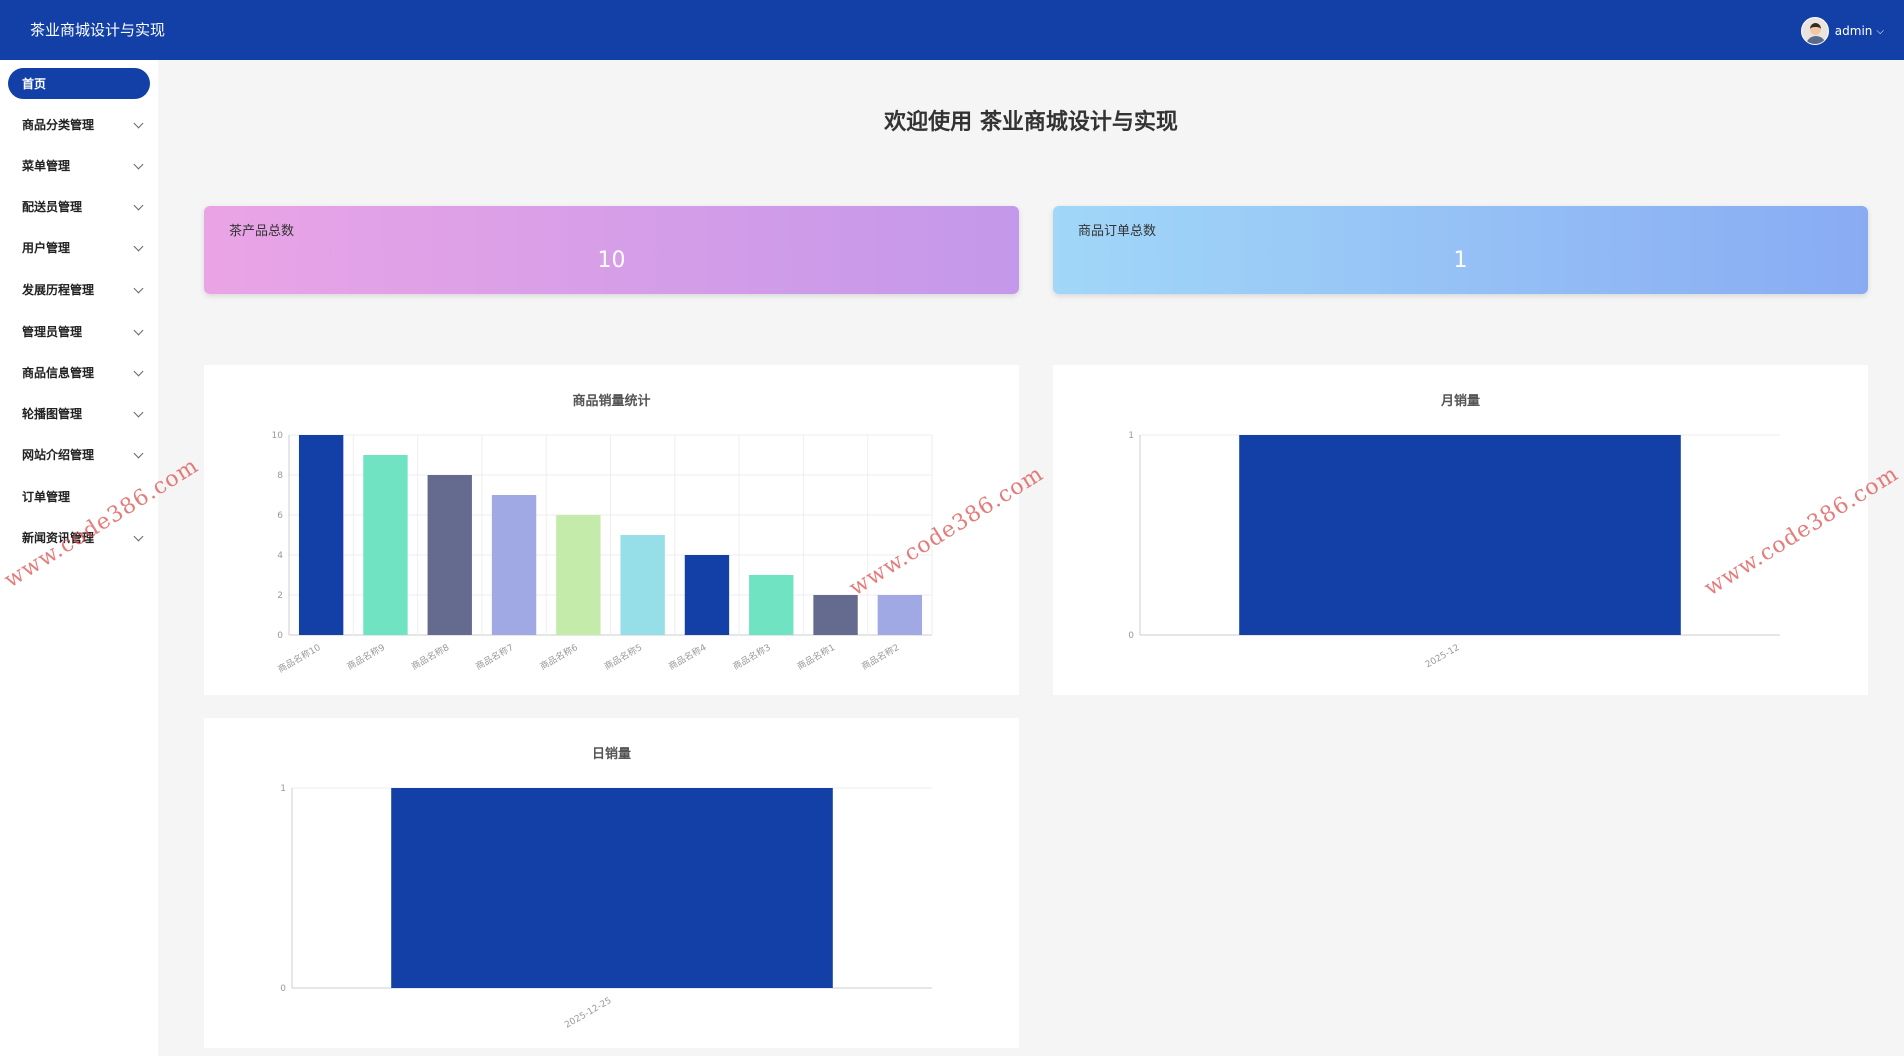  What do you see at coordinates (687, 656) in the screenshot?
I see `x-tick-label: 商品名称4` at bounding box center [687, 656].